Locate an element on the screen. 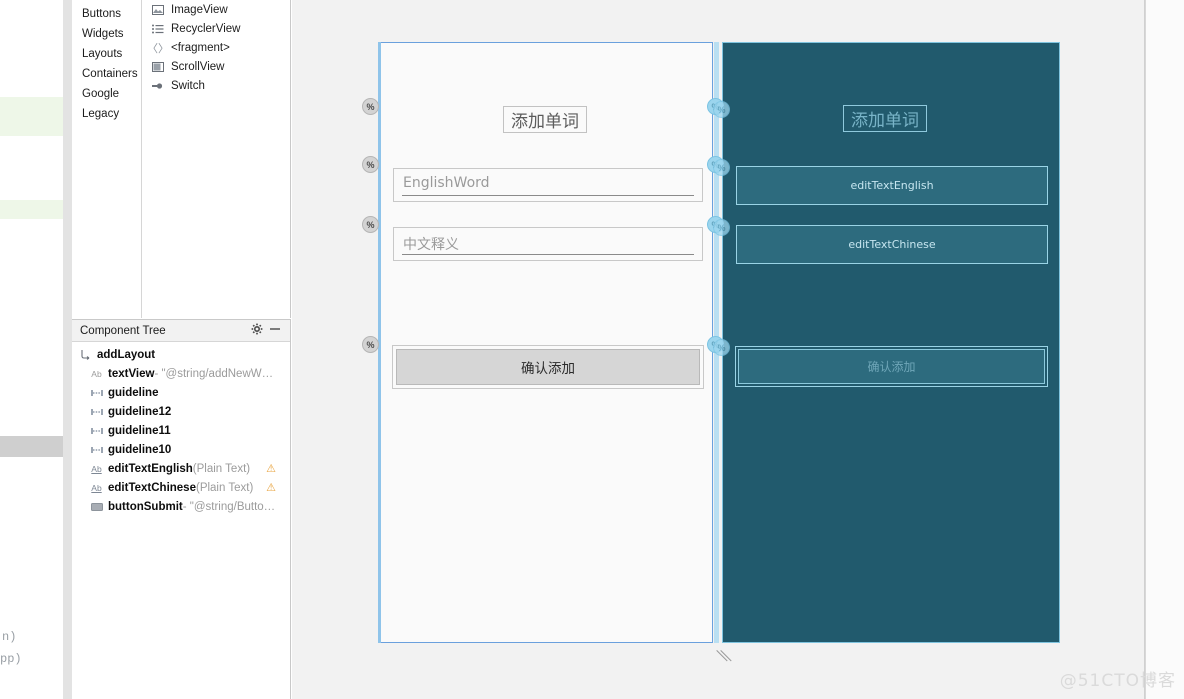 The width and height of the screenshot is (1184, 699). tree-row-label: addLayout is located at coordinates (126, 354).